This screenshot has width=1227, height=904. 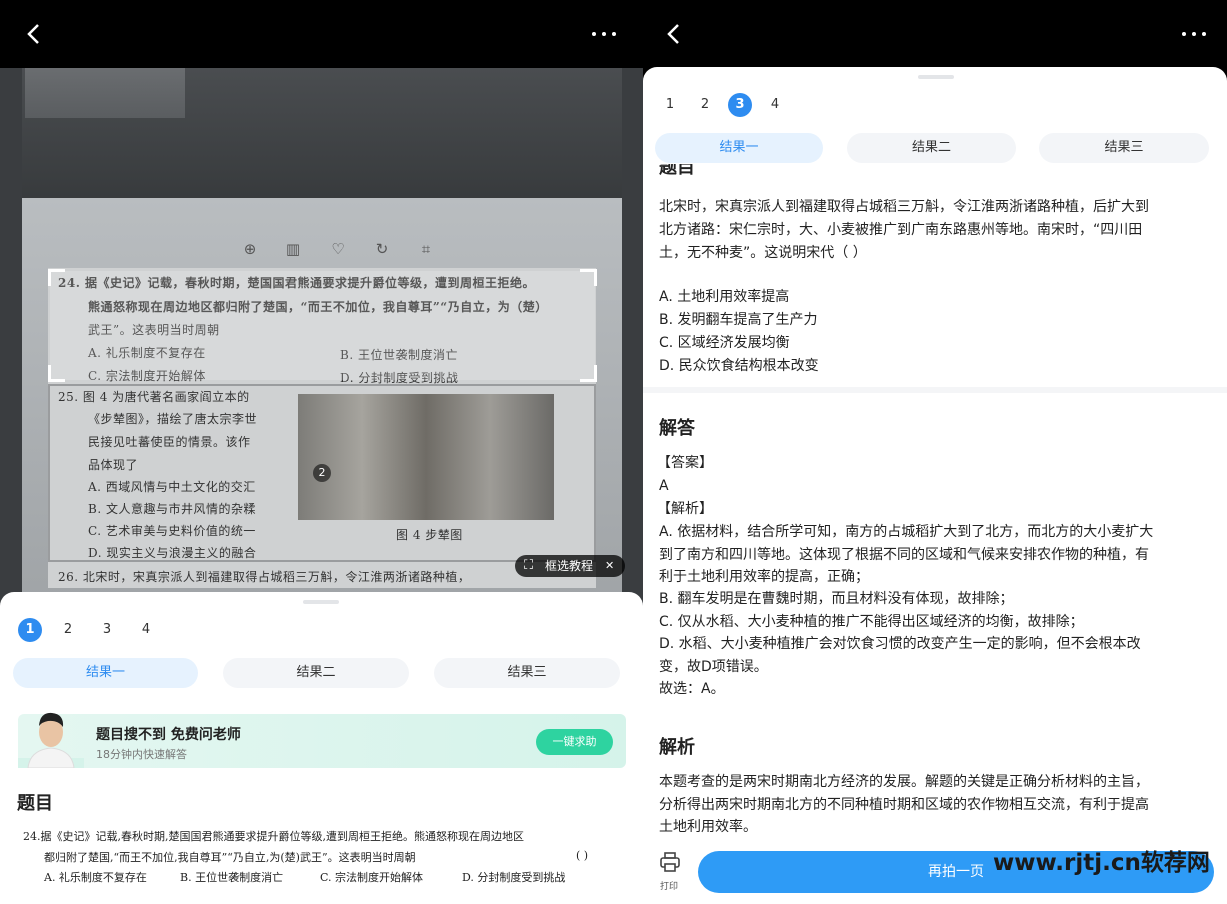 I want to click on analysis-line: 分析得出两宋时期南北方的不同种植时期和区域的农作物相互交流，有利于提高, so click(x=904, y=805).